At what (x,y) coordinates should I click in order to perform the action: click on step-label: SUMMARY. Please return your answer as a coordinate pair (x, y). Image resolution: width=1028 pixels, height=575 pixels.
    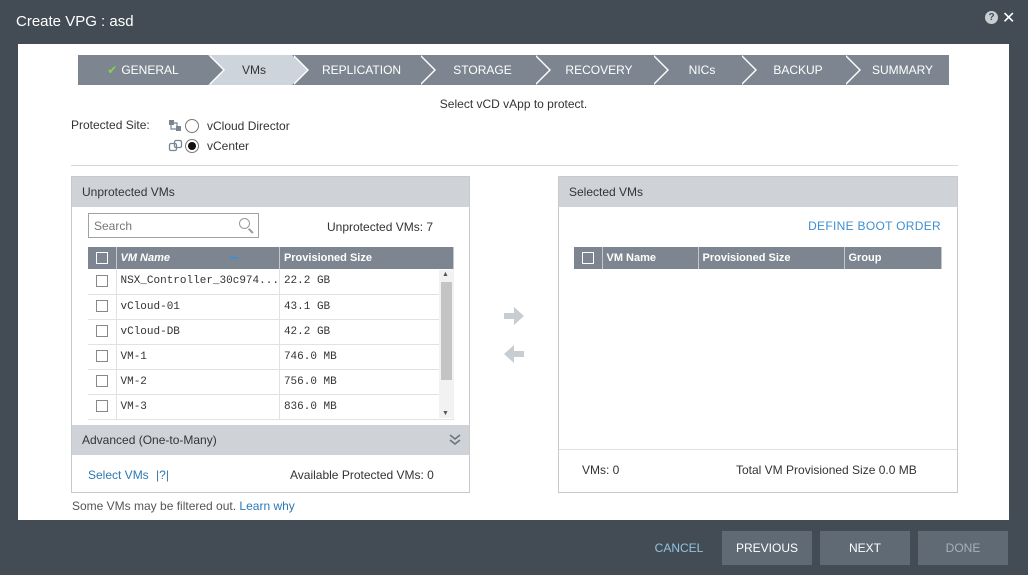
    Looking at the image, I should click on (902, 70).